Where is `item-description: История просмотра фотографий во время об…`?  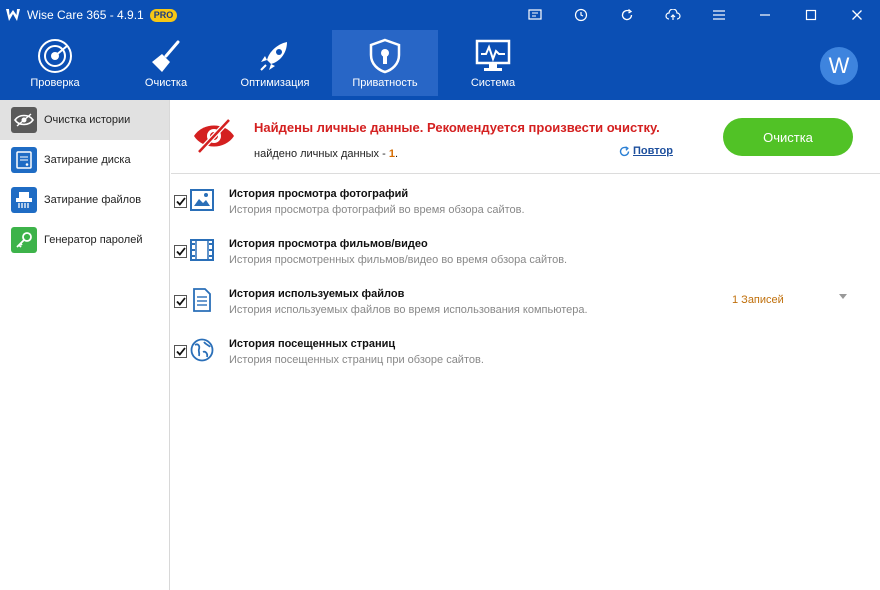 item-description: История просмотра фотографий во время об… is located at coordinates (377, 210).